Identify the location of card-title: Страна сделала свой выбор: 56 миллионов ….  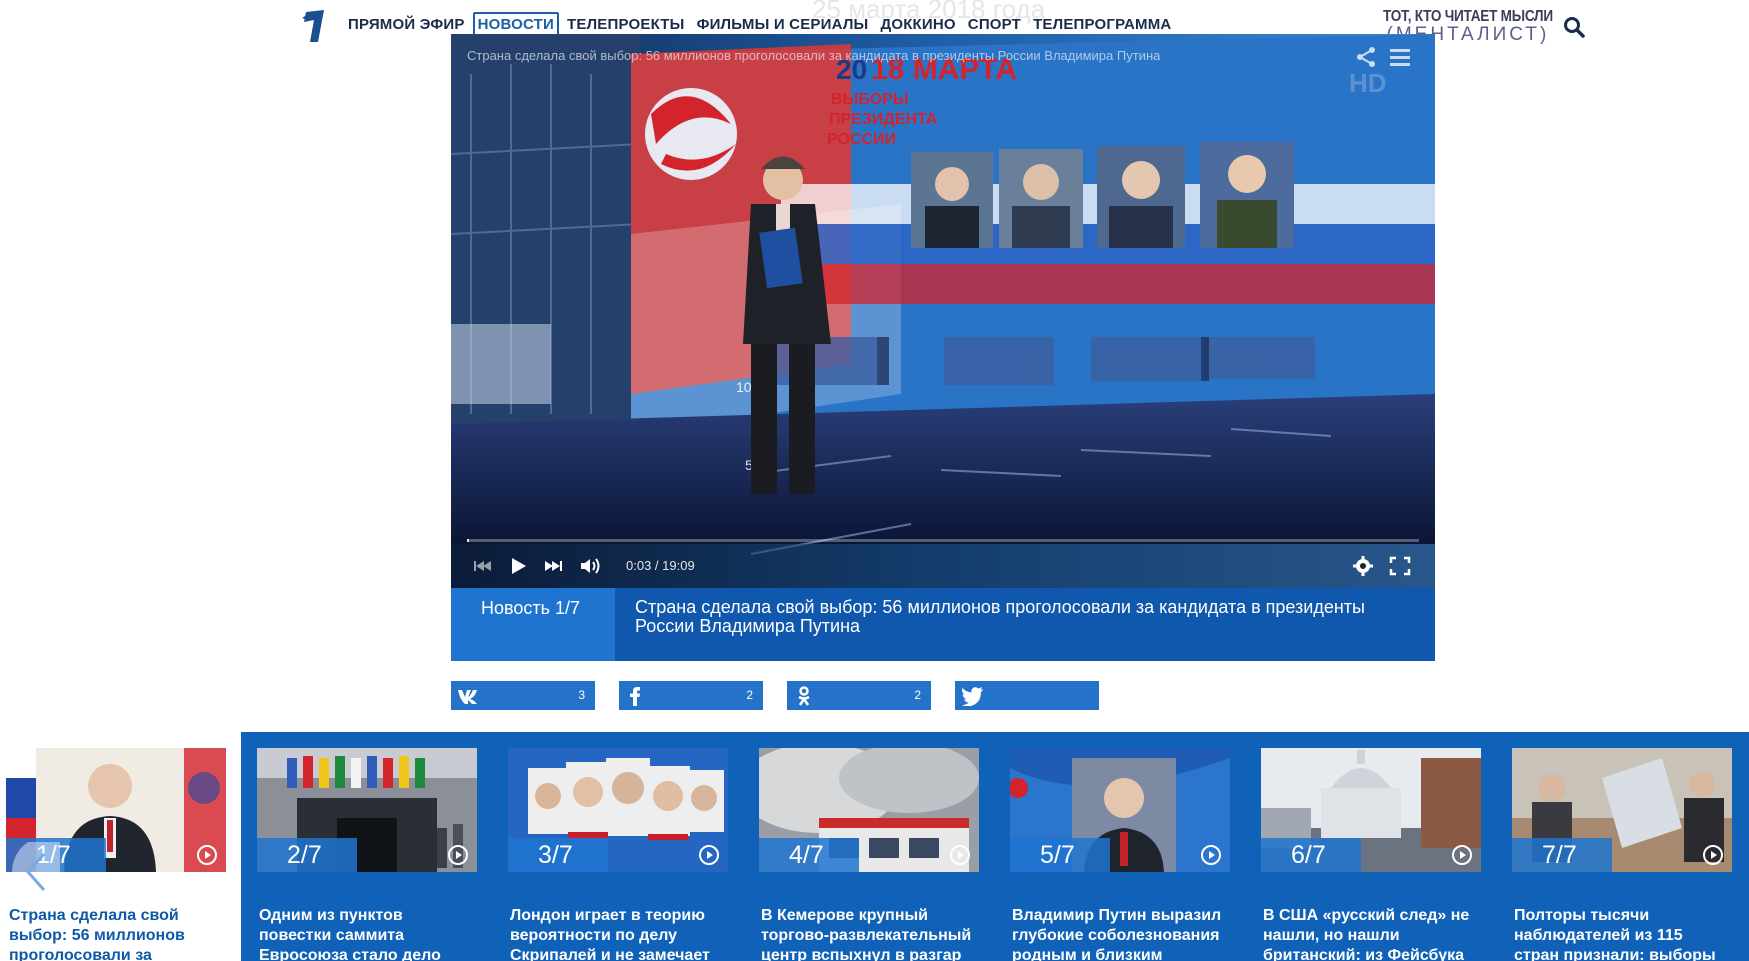
(97, 934).